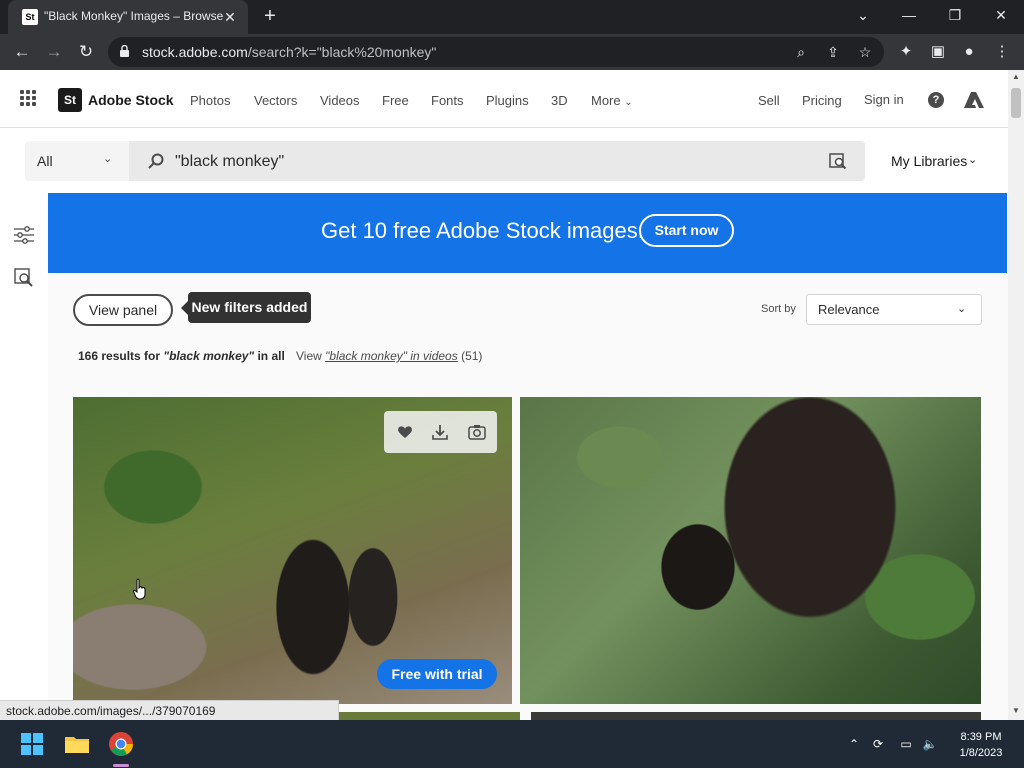 The height and width of the screenshot is (768, 1024). What do you see at coordinates (121, 356) in the screenshot?
I see `results-count: 166 results for` at bounding box center [121, 356].